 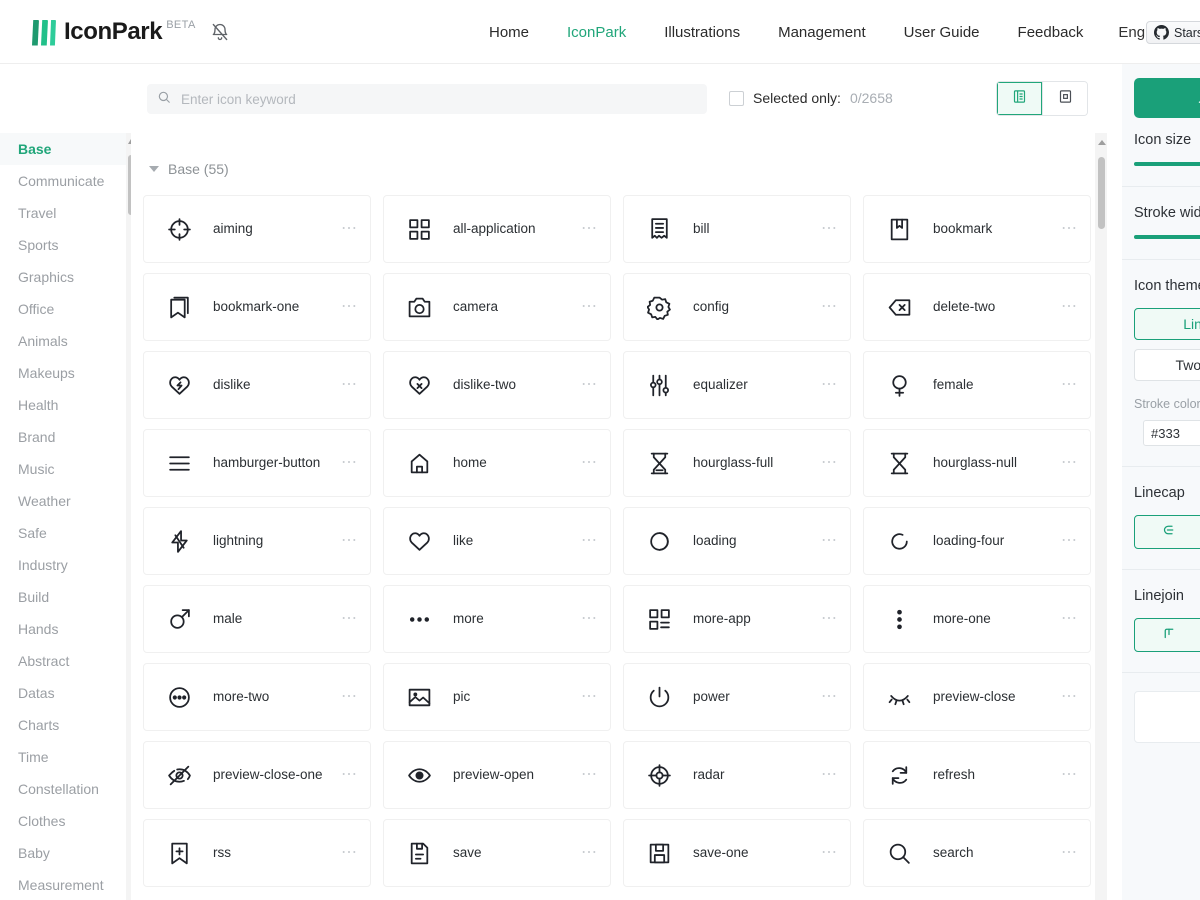 What do you see at coordinates (64, 149) in the screenshot?
I see `sidebar-item-base: Base` at bounding box center [64, 149].